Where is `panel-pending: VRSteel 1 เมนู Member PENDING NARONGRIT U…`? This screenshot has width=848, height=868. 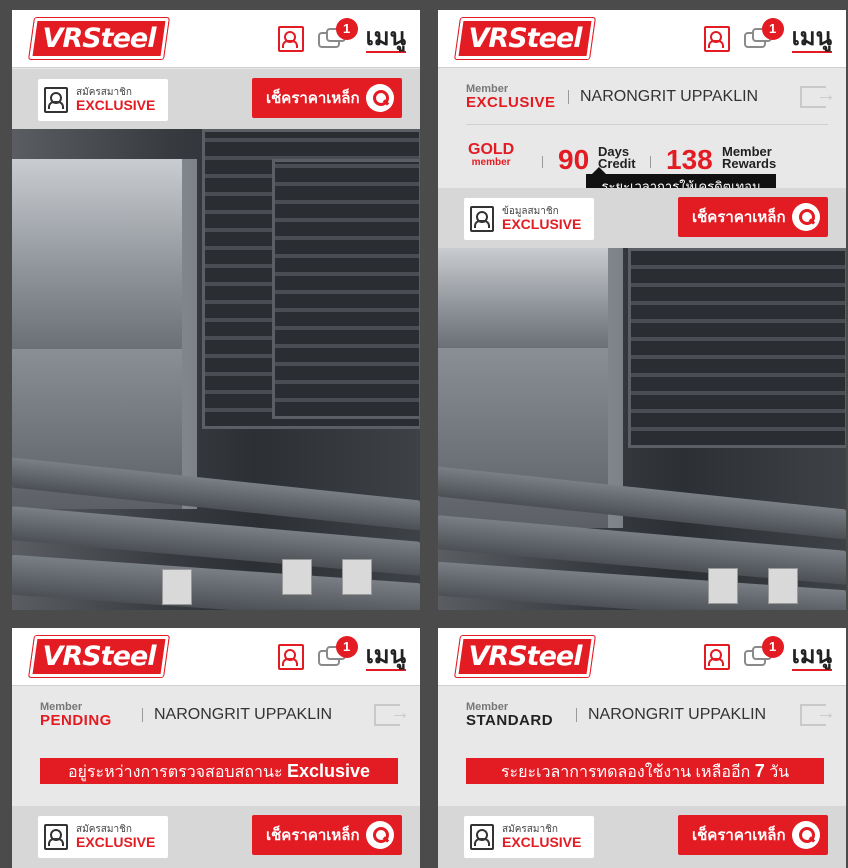
panel-pending: VRSteel 1 เมนู Member PENDING NARONGRIT U… is located at coordinates (216, 748).